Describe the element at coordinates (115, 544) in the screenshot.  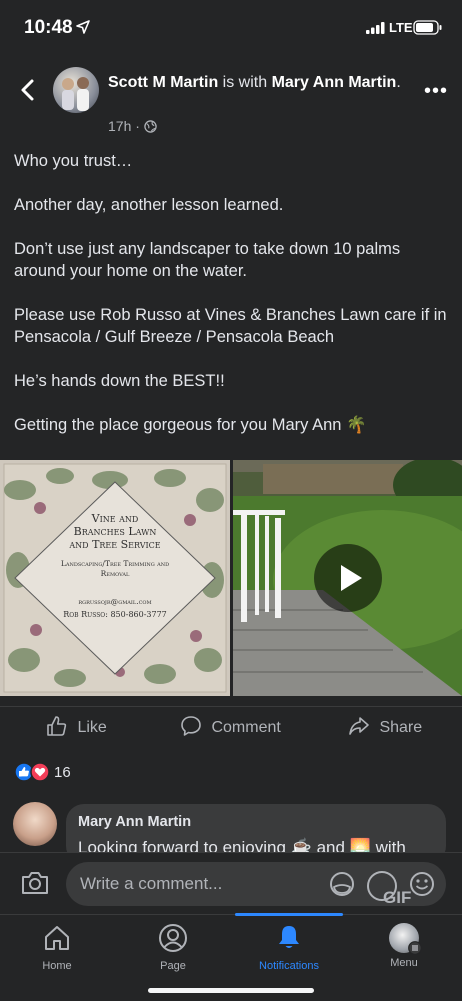
I see `card-line-3: and Tree Service` at that location.